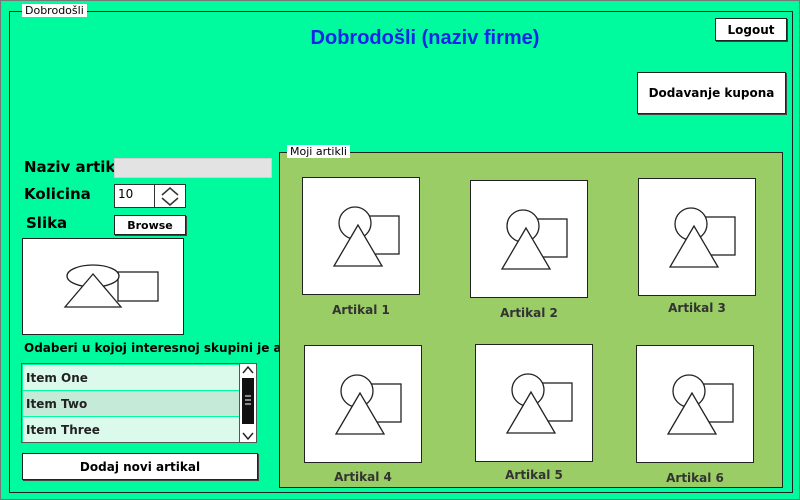 Image resolution: width=800 pixels, height=500 pixels. What do you see at coordinates (132, 403) in the screenshot?
I see `list-item: Item Two` at bounding box center [132, 403].